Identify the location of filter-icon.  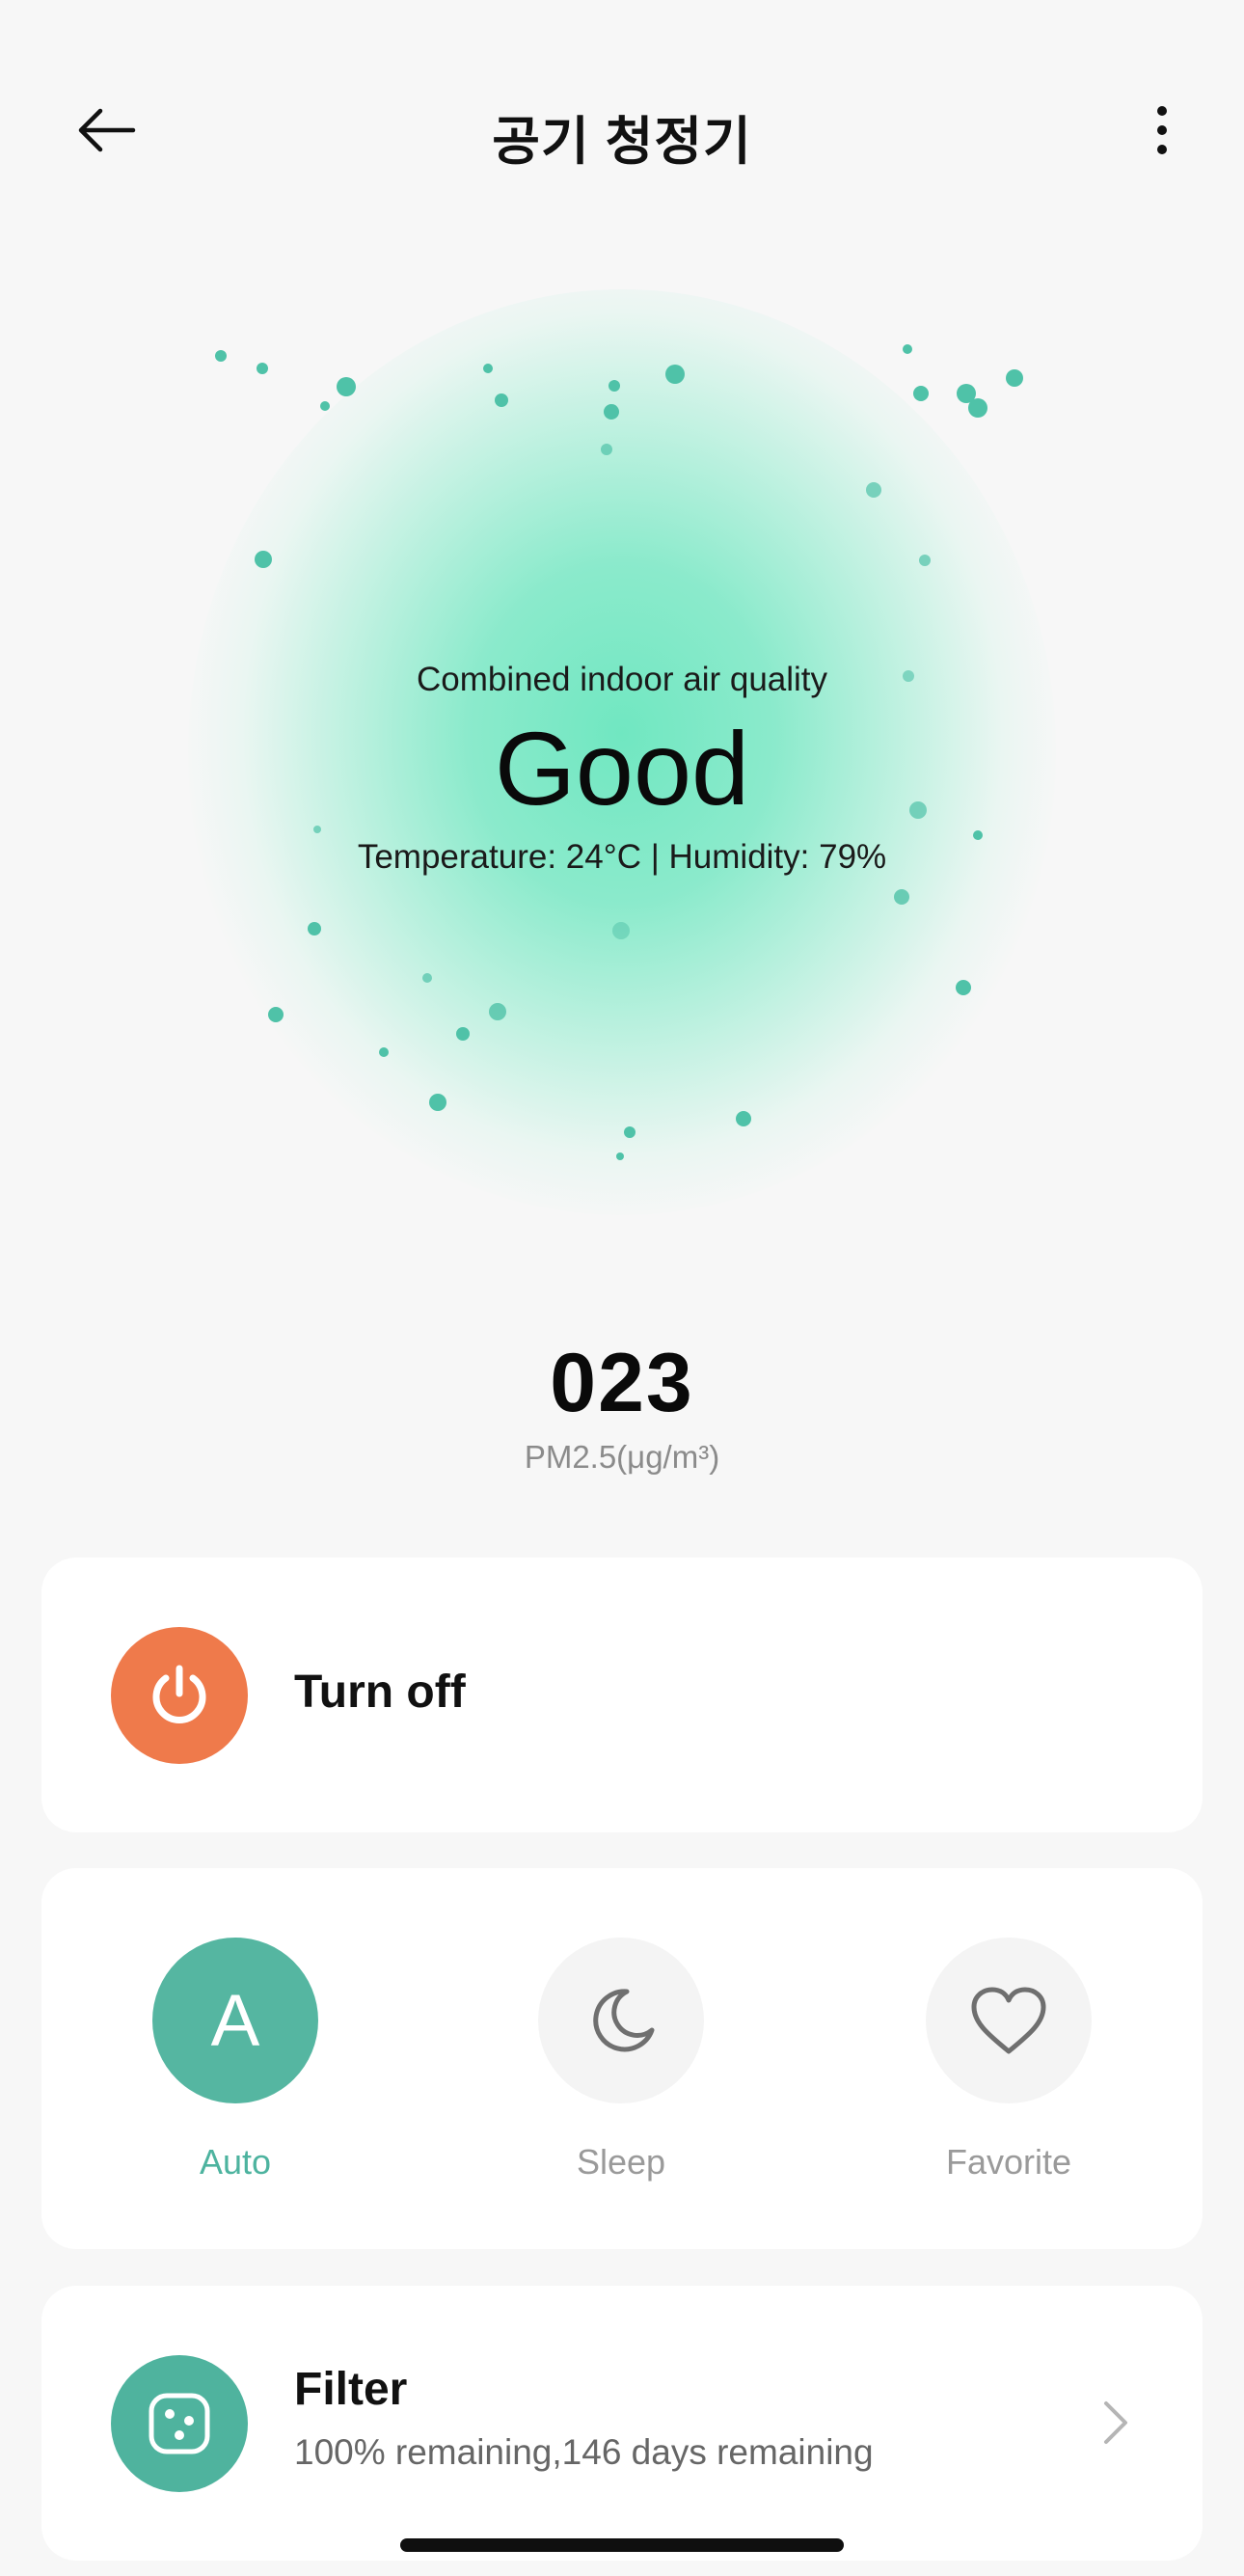
(179, 2423).